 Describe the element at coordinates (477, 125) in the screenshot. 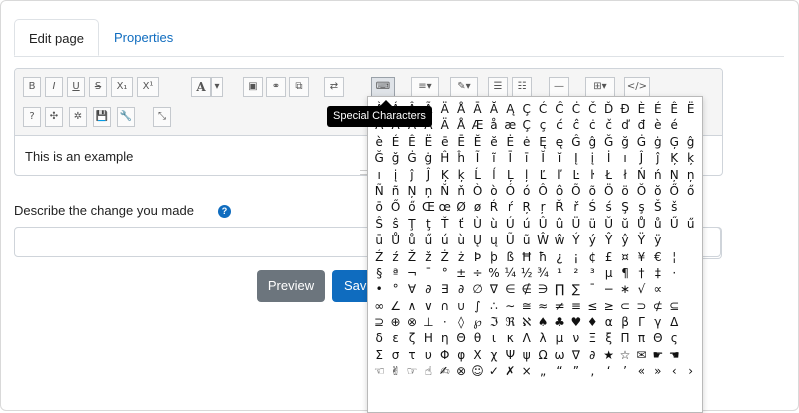

I see `special-character: Æ` at that location.